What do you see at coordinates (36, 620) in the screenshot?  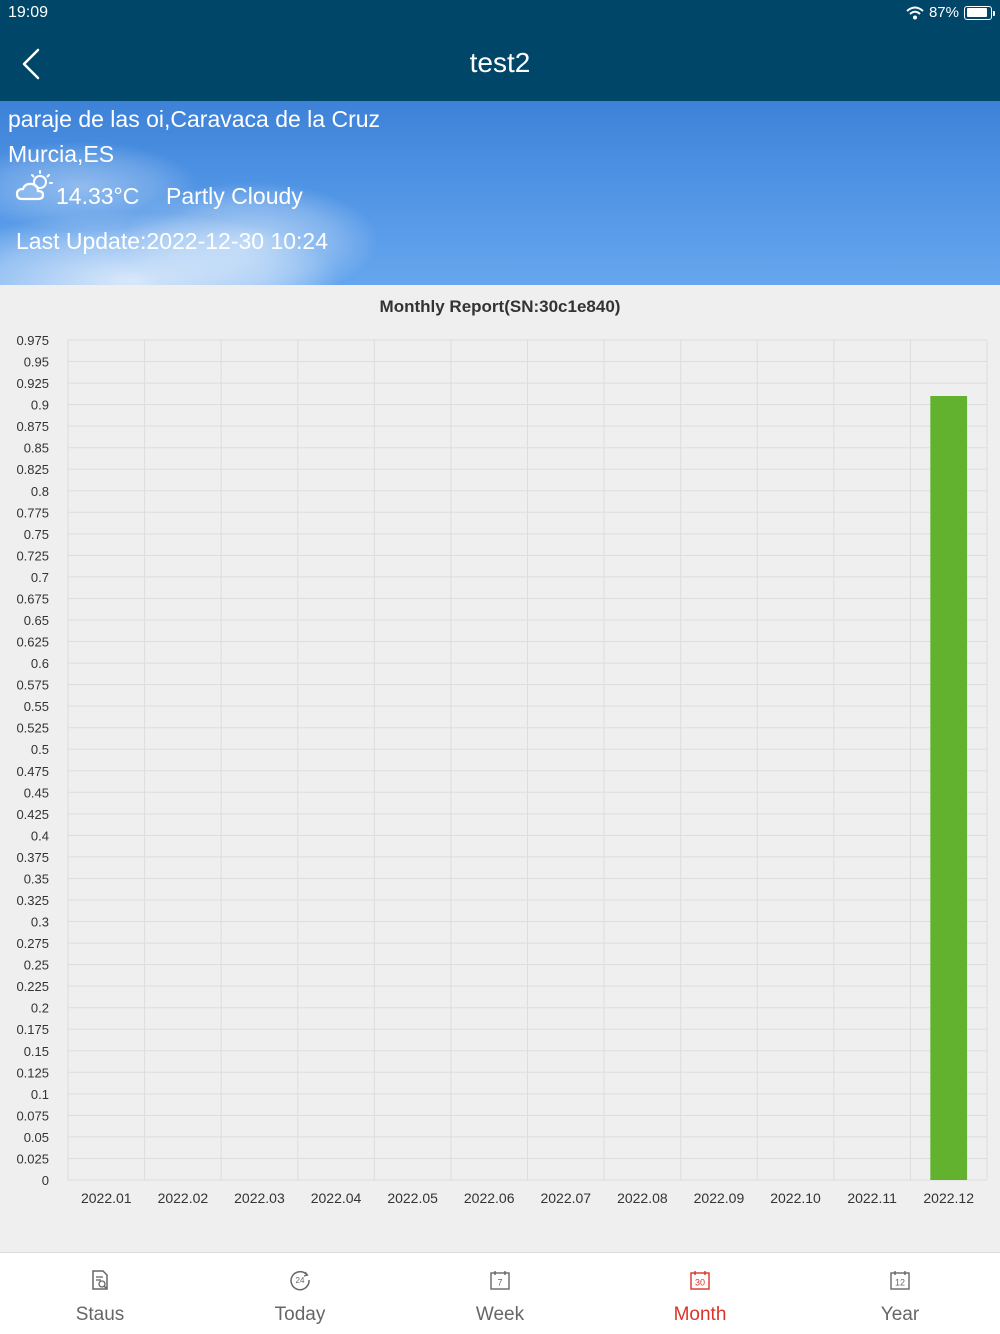 I see `y-tick-label: 0.65` at bounding box center [36, 620].